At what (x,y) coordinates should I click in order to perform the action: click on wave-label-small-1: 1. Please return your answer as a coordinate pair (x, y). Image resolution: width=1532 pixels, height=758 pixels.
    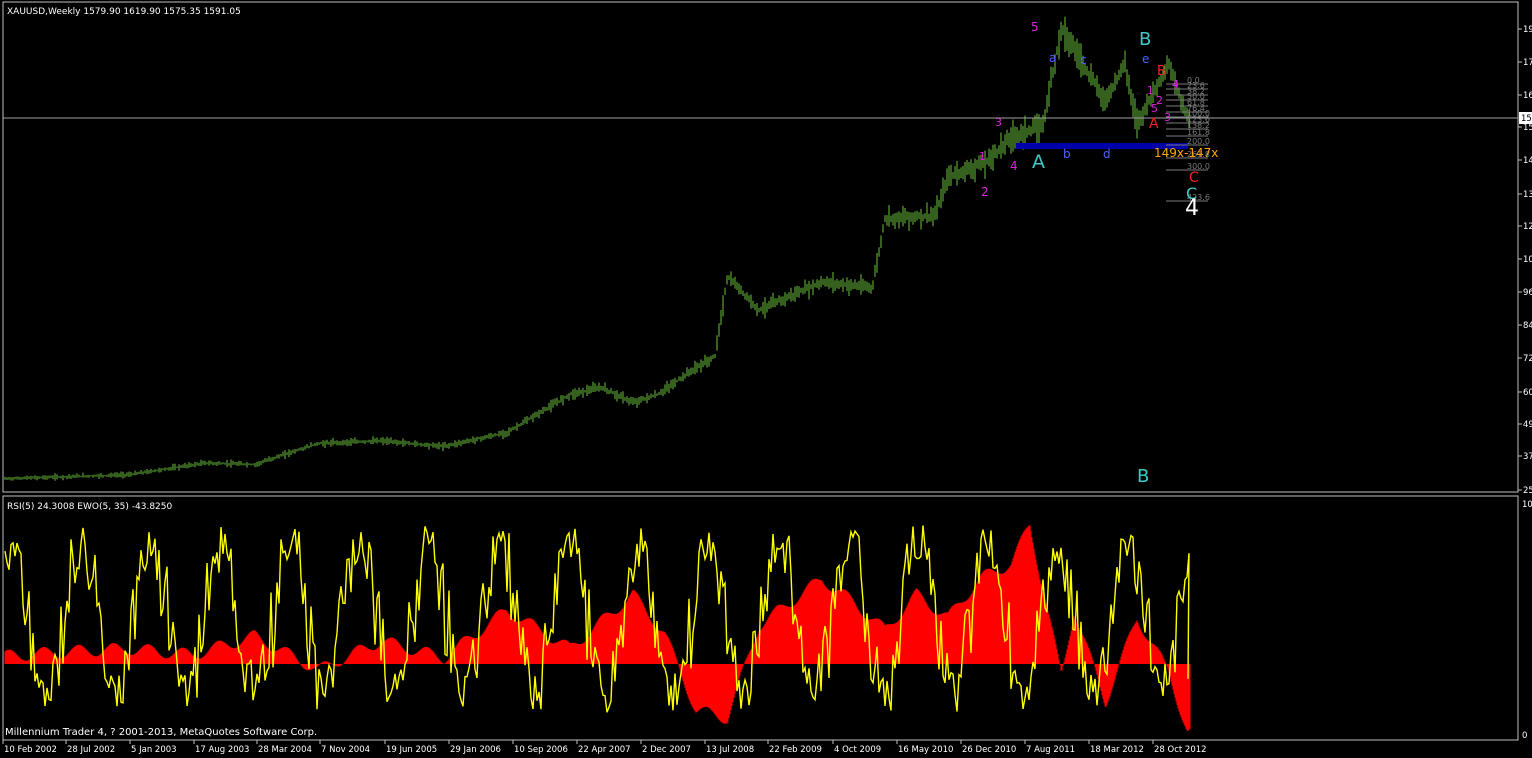
    Looking at the image, I should click on (1150, 90).